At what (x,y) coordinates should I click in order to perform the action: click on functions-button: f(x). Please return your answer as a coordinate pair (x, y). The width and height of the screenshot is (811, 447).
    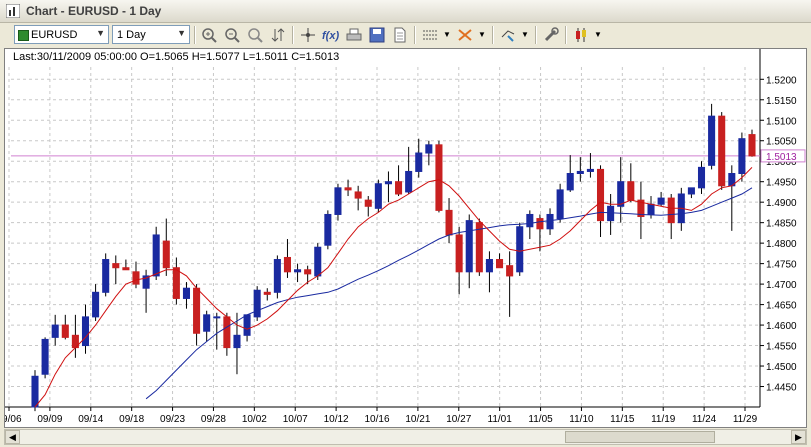
    Looking at the image, I should click on (331, 35).